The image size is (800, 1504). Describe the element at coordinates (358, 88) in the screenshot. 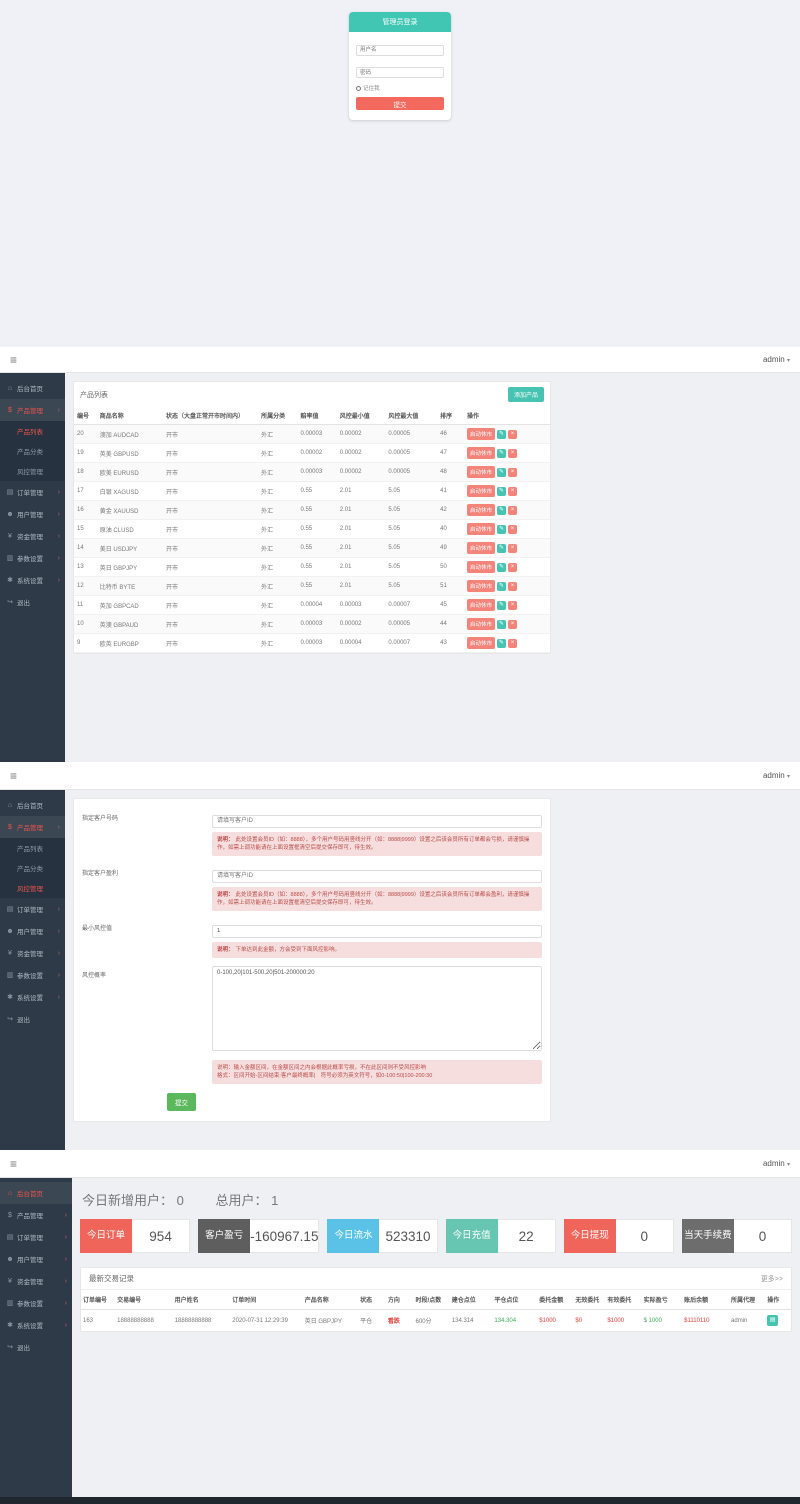

I see `remember-checkbox` at that location.